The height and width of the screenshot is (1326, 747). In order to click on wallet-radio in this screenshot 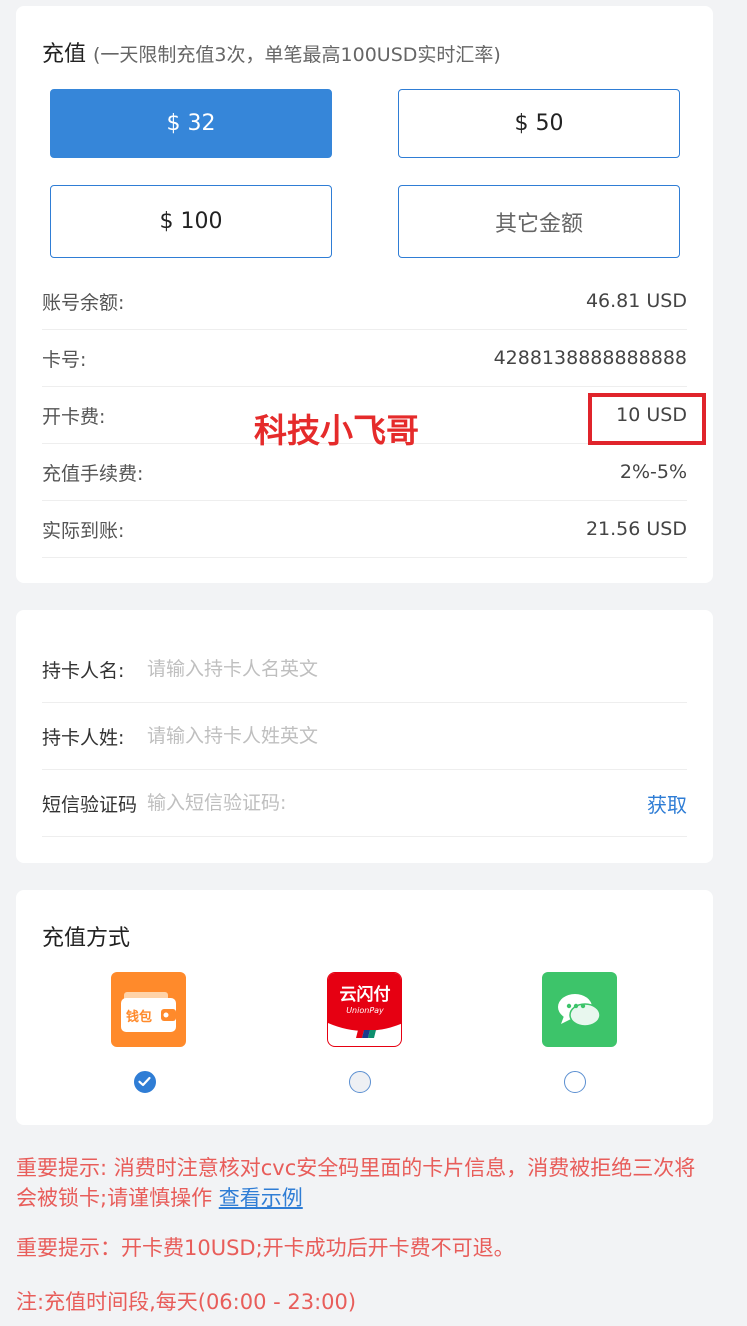, I will do `click(145, 1082)`.